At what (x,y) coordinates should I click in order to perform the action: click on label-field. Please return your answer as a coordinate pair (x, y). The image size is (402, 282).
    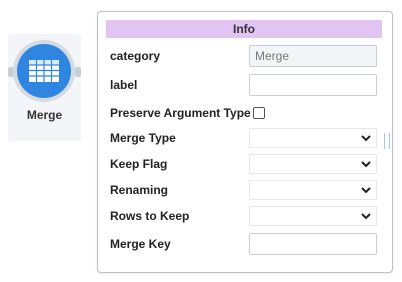
    Looking at the image, I should click on (313, 85).